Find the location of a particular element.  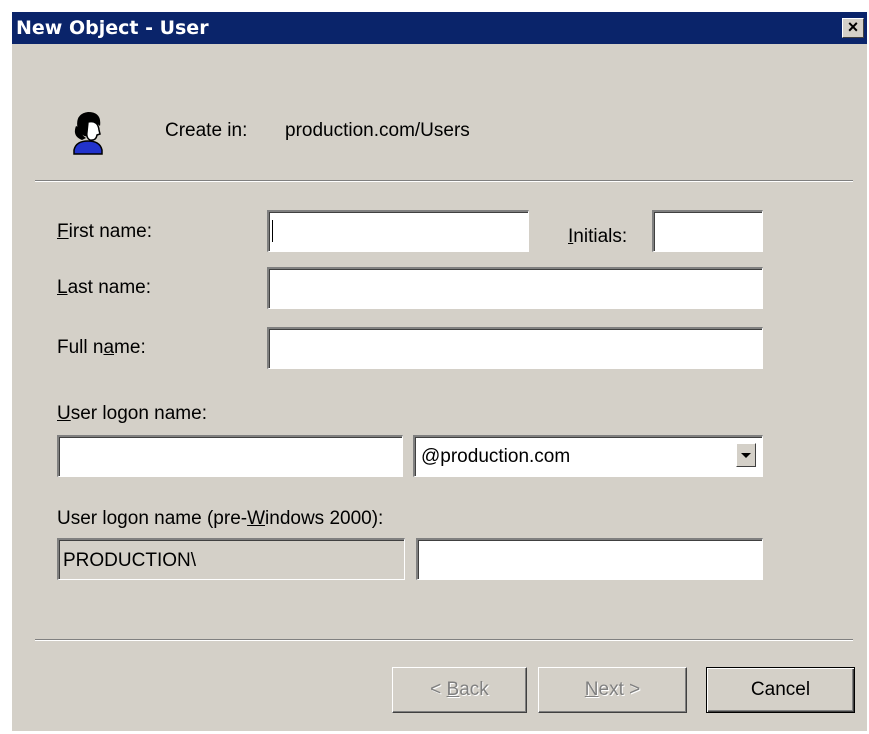

pre-windows-2000-logon-input is located at coordinates (589, 559).